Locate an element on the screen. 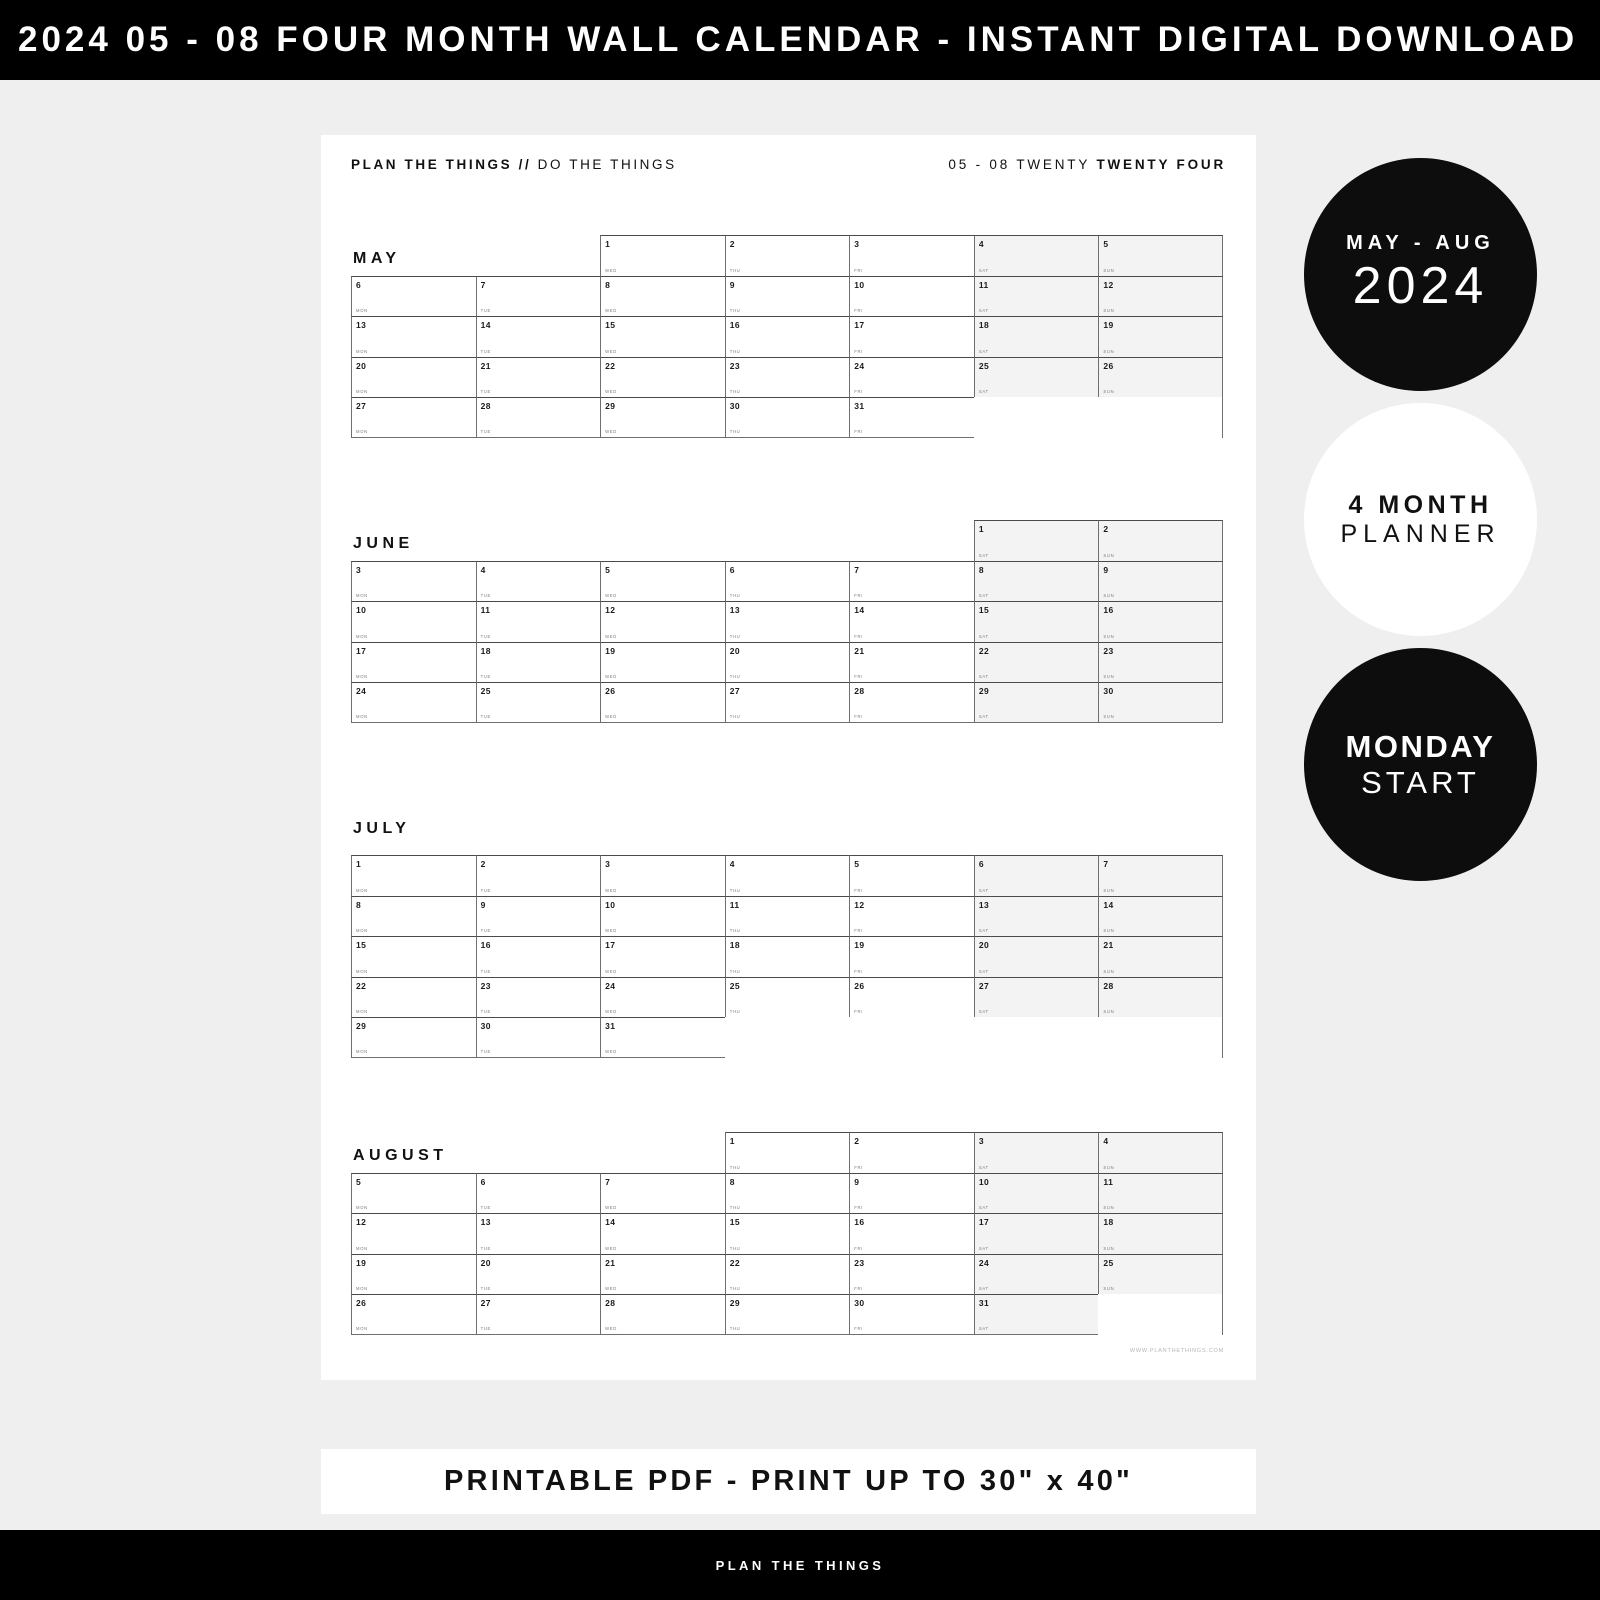 The width and height of the screenshot is (1600, 1600). day-cell: 13 TUE is located at coordinates (538, 1233).